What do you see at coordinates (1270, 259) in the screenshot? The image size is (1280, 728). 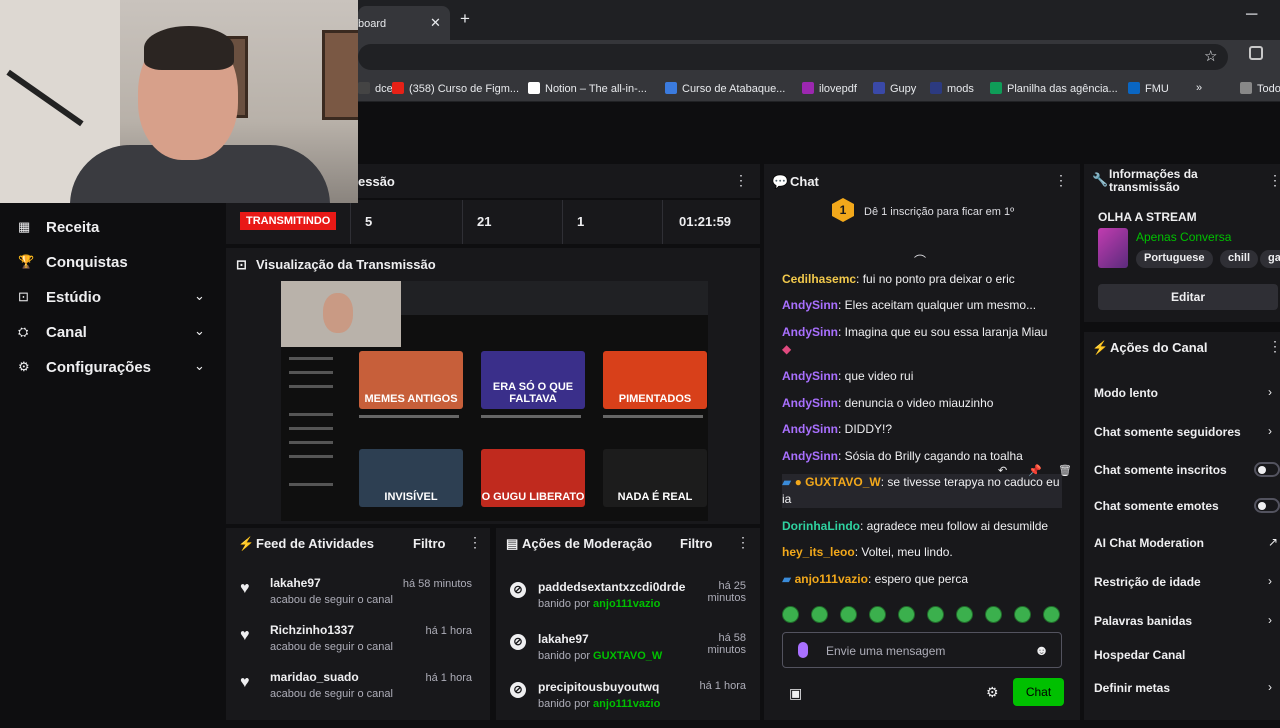 I see `tag: gar` at bounding box center [1270, 259].